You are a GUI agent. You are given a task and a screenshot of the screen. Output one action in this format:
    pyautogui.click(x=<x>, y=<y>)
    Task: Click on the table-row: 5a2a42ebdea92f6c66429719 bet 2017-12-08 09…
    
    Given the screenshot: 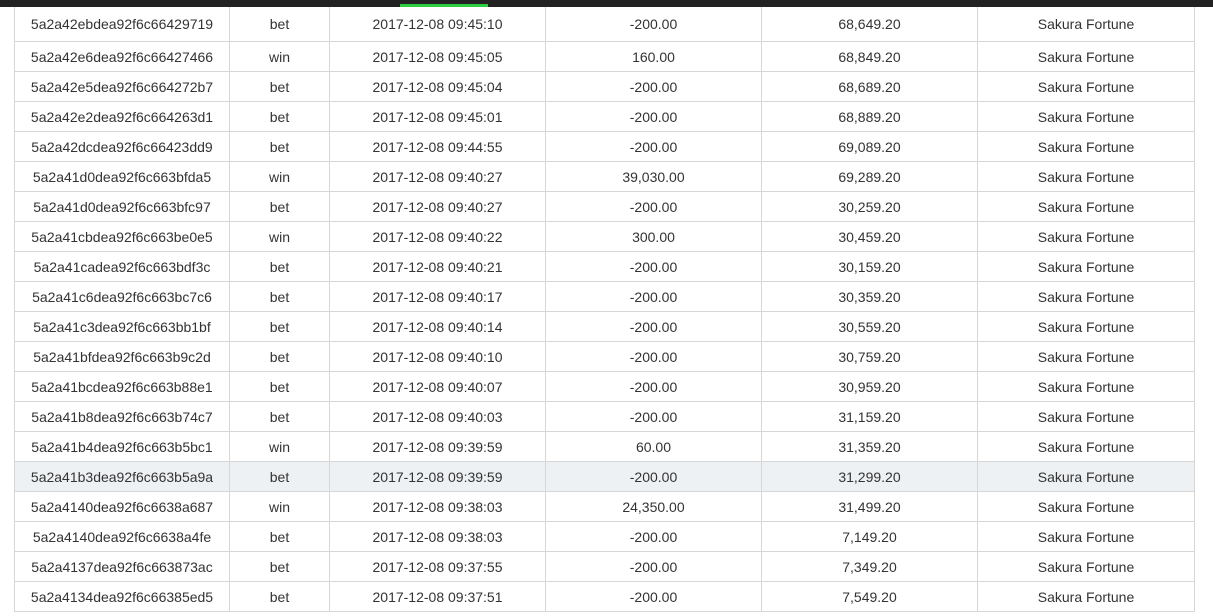 What is the action you would take?
    pyautogui.click(x=604, y=24)
    